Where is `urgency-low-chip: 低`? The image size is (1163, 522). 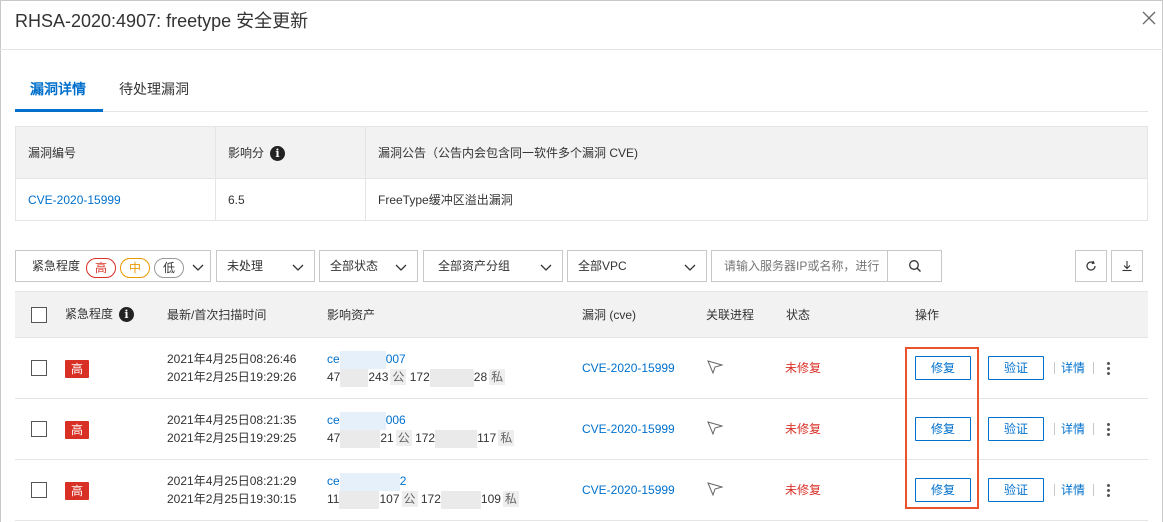
urgency-low-chip: 低 is located at coordinates (169, 268).